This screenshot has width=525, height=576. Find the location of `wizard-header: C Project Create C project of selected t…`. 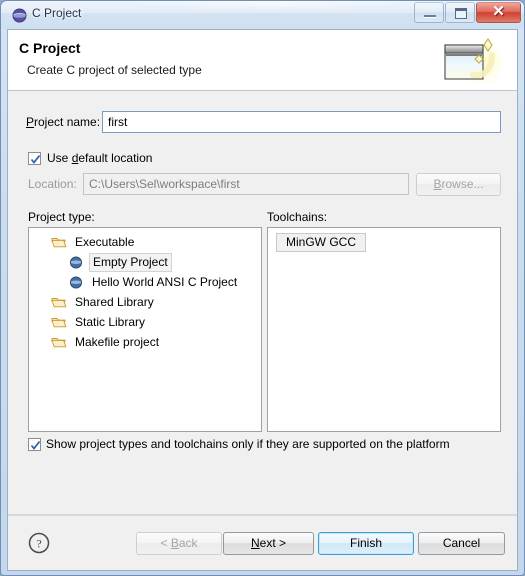

wizard-header: C Project Create C project of selected t… is located at coordinates (262, 59).